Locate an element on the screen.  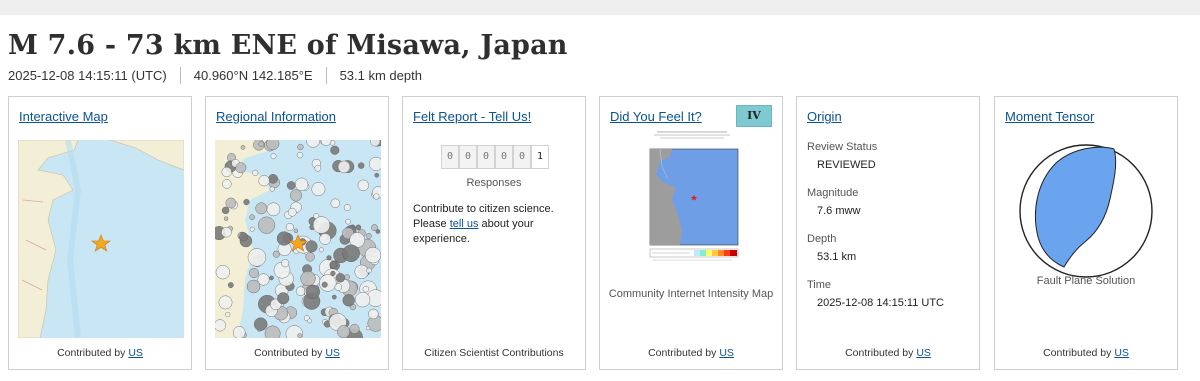
tell-us-link: tell us is located at coordinates (464, 224).